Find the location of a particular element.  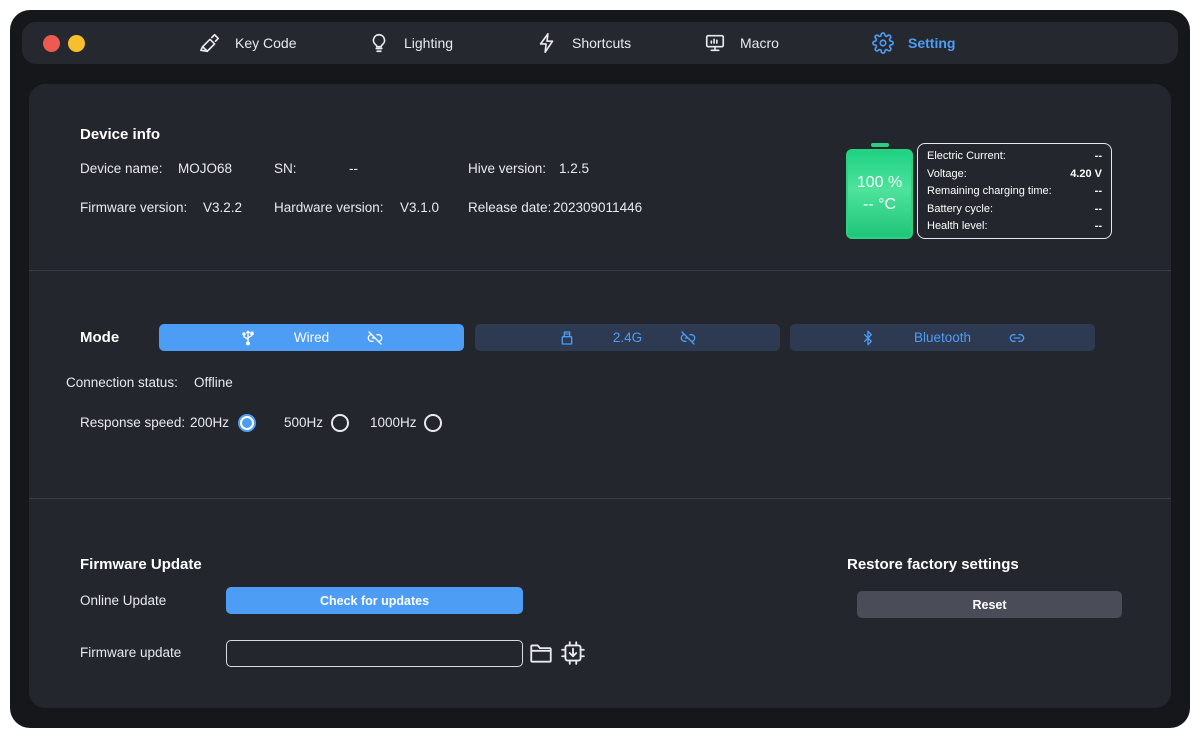

tab-label: Macro is located at coordinates (759, 43).